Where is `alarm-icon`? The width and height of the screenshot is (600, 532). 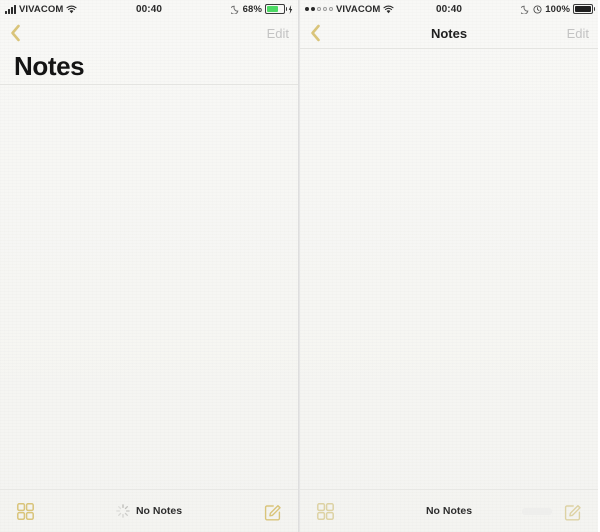
alarm-icon is located at coordinates (537, 9).